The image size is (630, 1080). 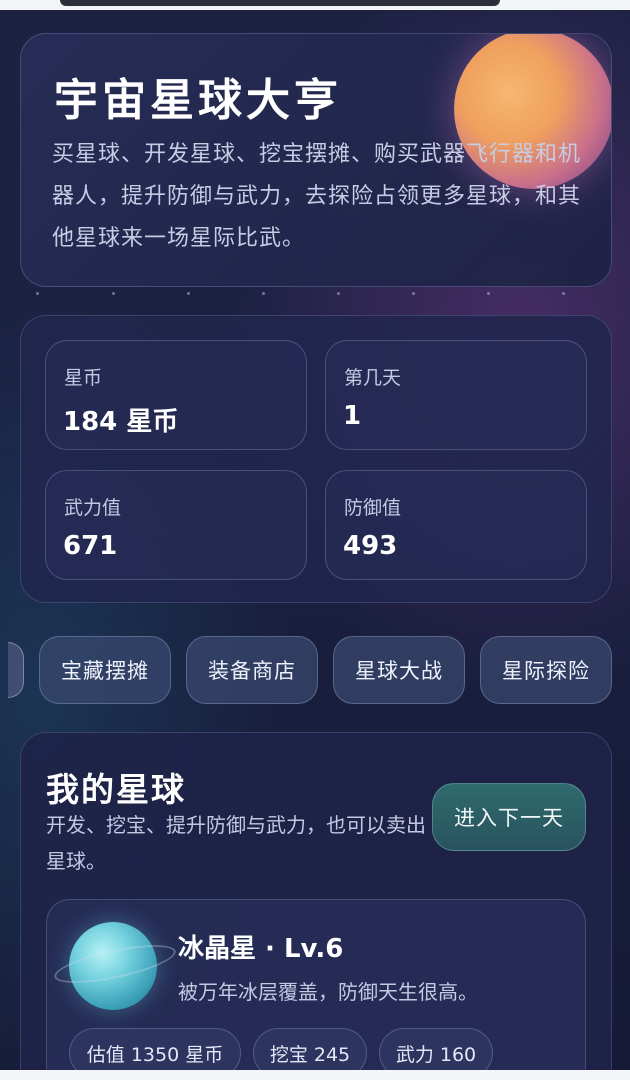 I want to click on next-day-button: 进入下一天, so click(x=509, y=817).